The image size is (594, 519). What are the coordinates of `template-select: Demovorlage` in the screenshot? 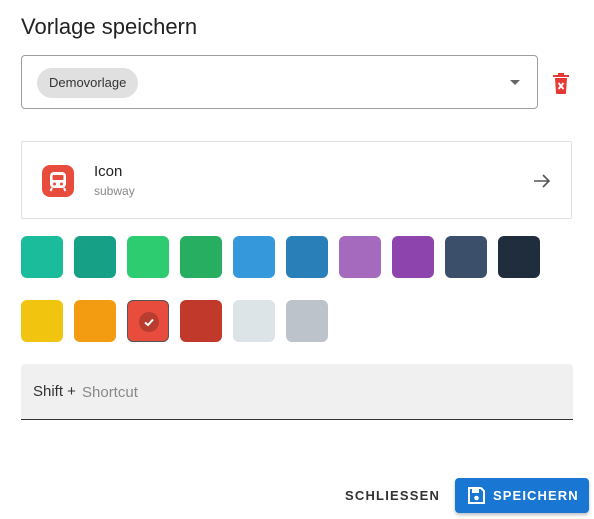 It's located at (279, 82).